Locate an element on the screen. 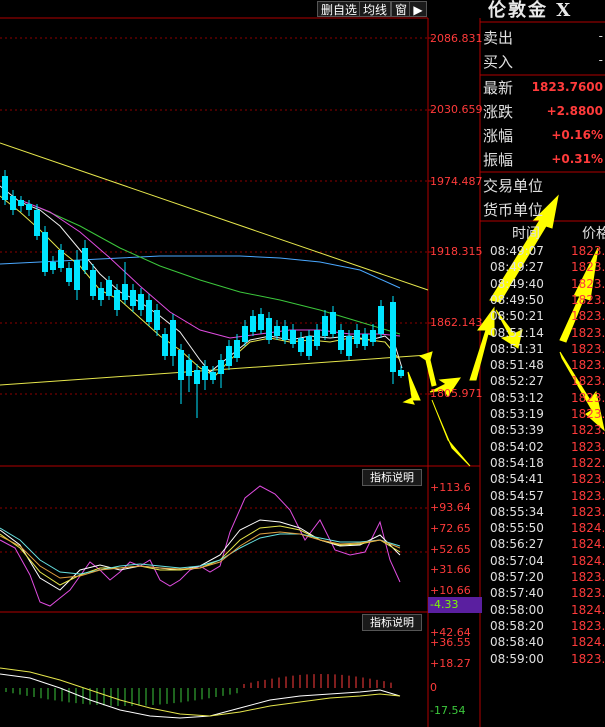 This screenshot has height=727, width=605. tick-row: 08:51:14 1823.6 is located at coordinates (546, 334).